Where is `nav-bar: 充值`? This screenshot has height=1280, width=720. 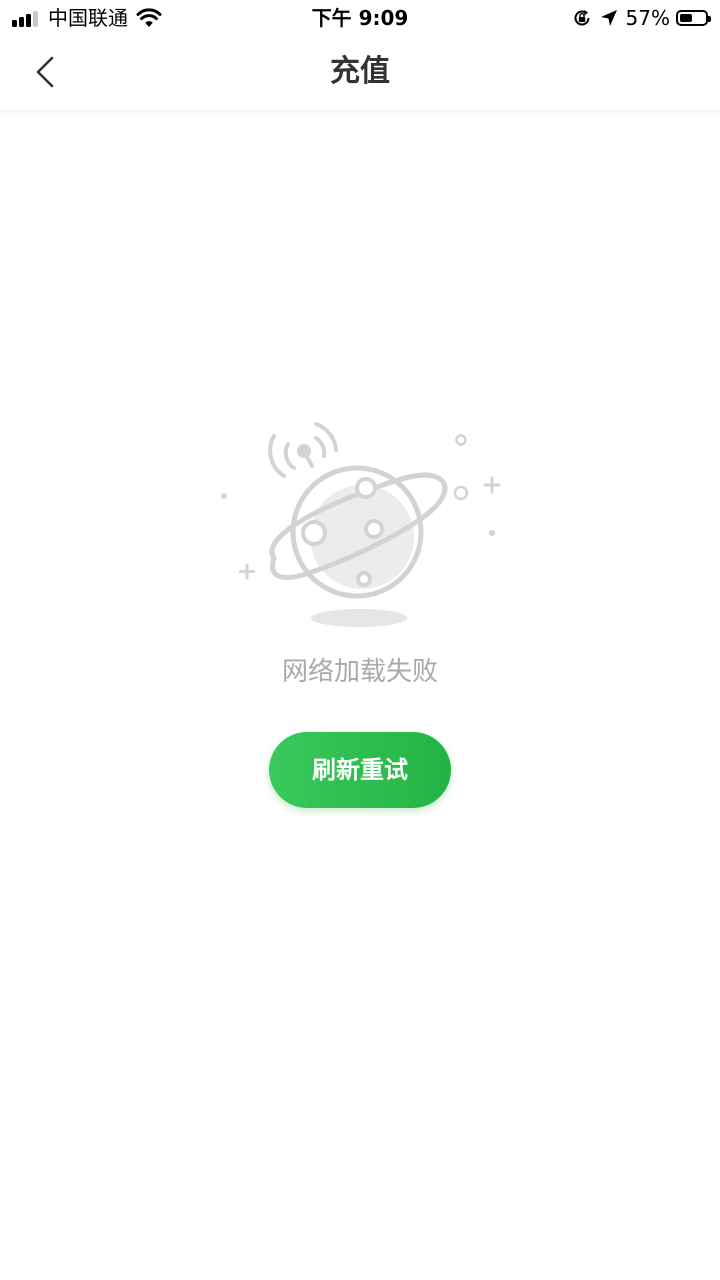 nav-bar: 充值 is located at coordinates (360, 73).